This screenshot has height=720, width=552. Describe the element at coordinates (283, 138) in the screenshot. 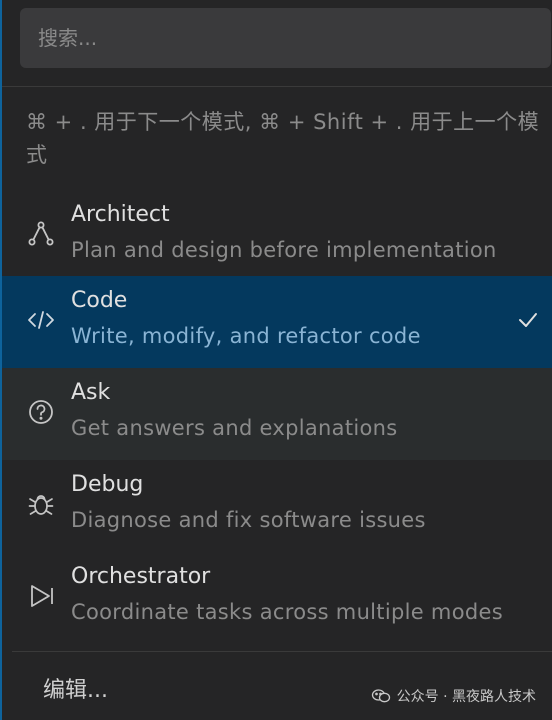

I see `keyboard-hint: ⌘ + . 用于下一个模式, ⌘ + Shift + . 用于上一个模式` at that location.